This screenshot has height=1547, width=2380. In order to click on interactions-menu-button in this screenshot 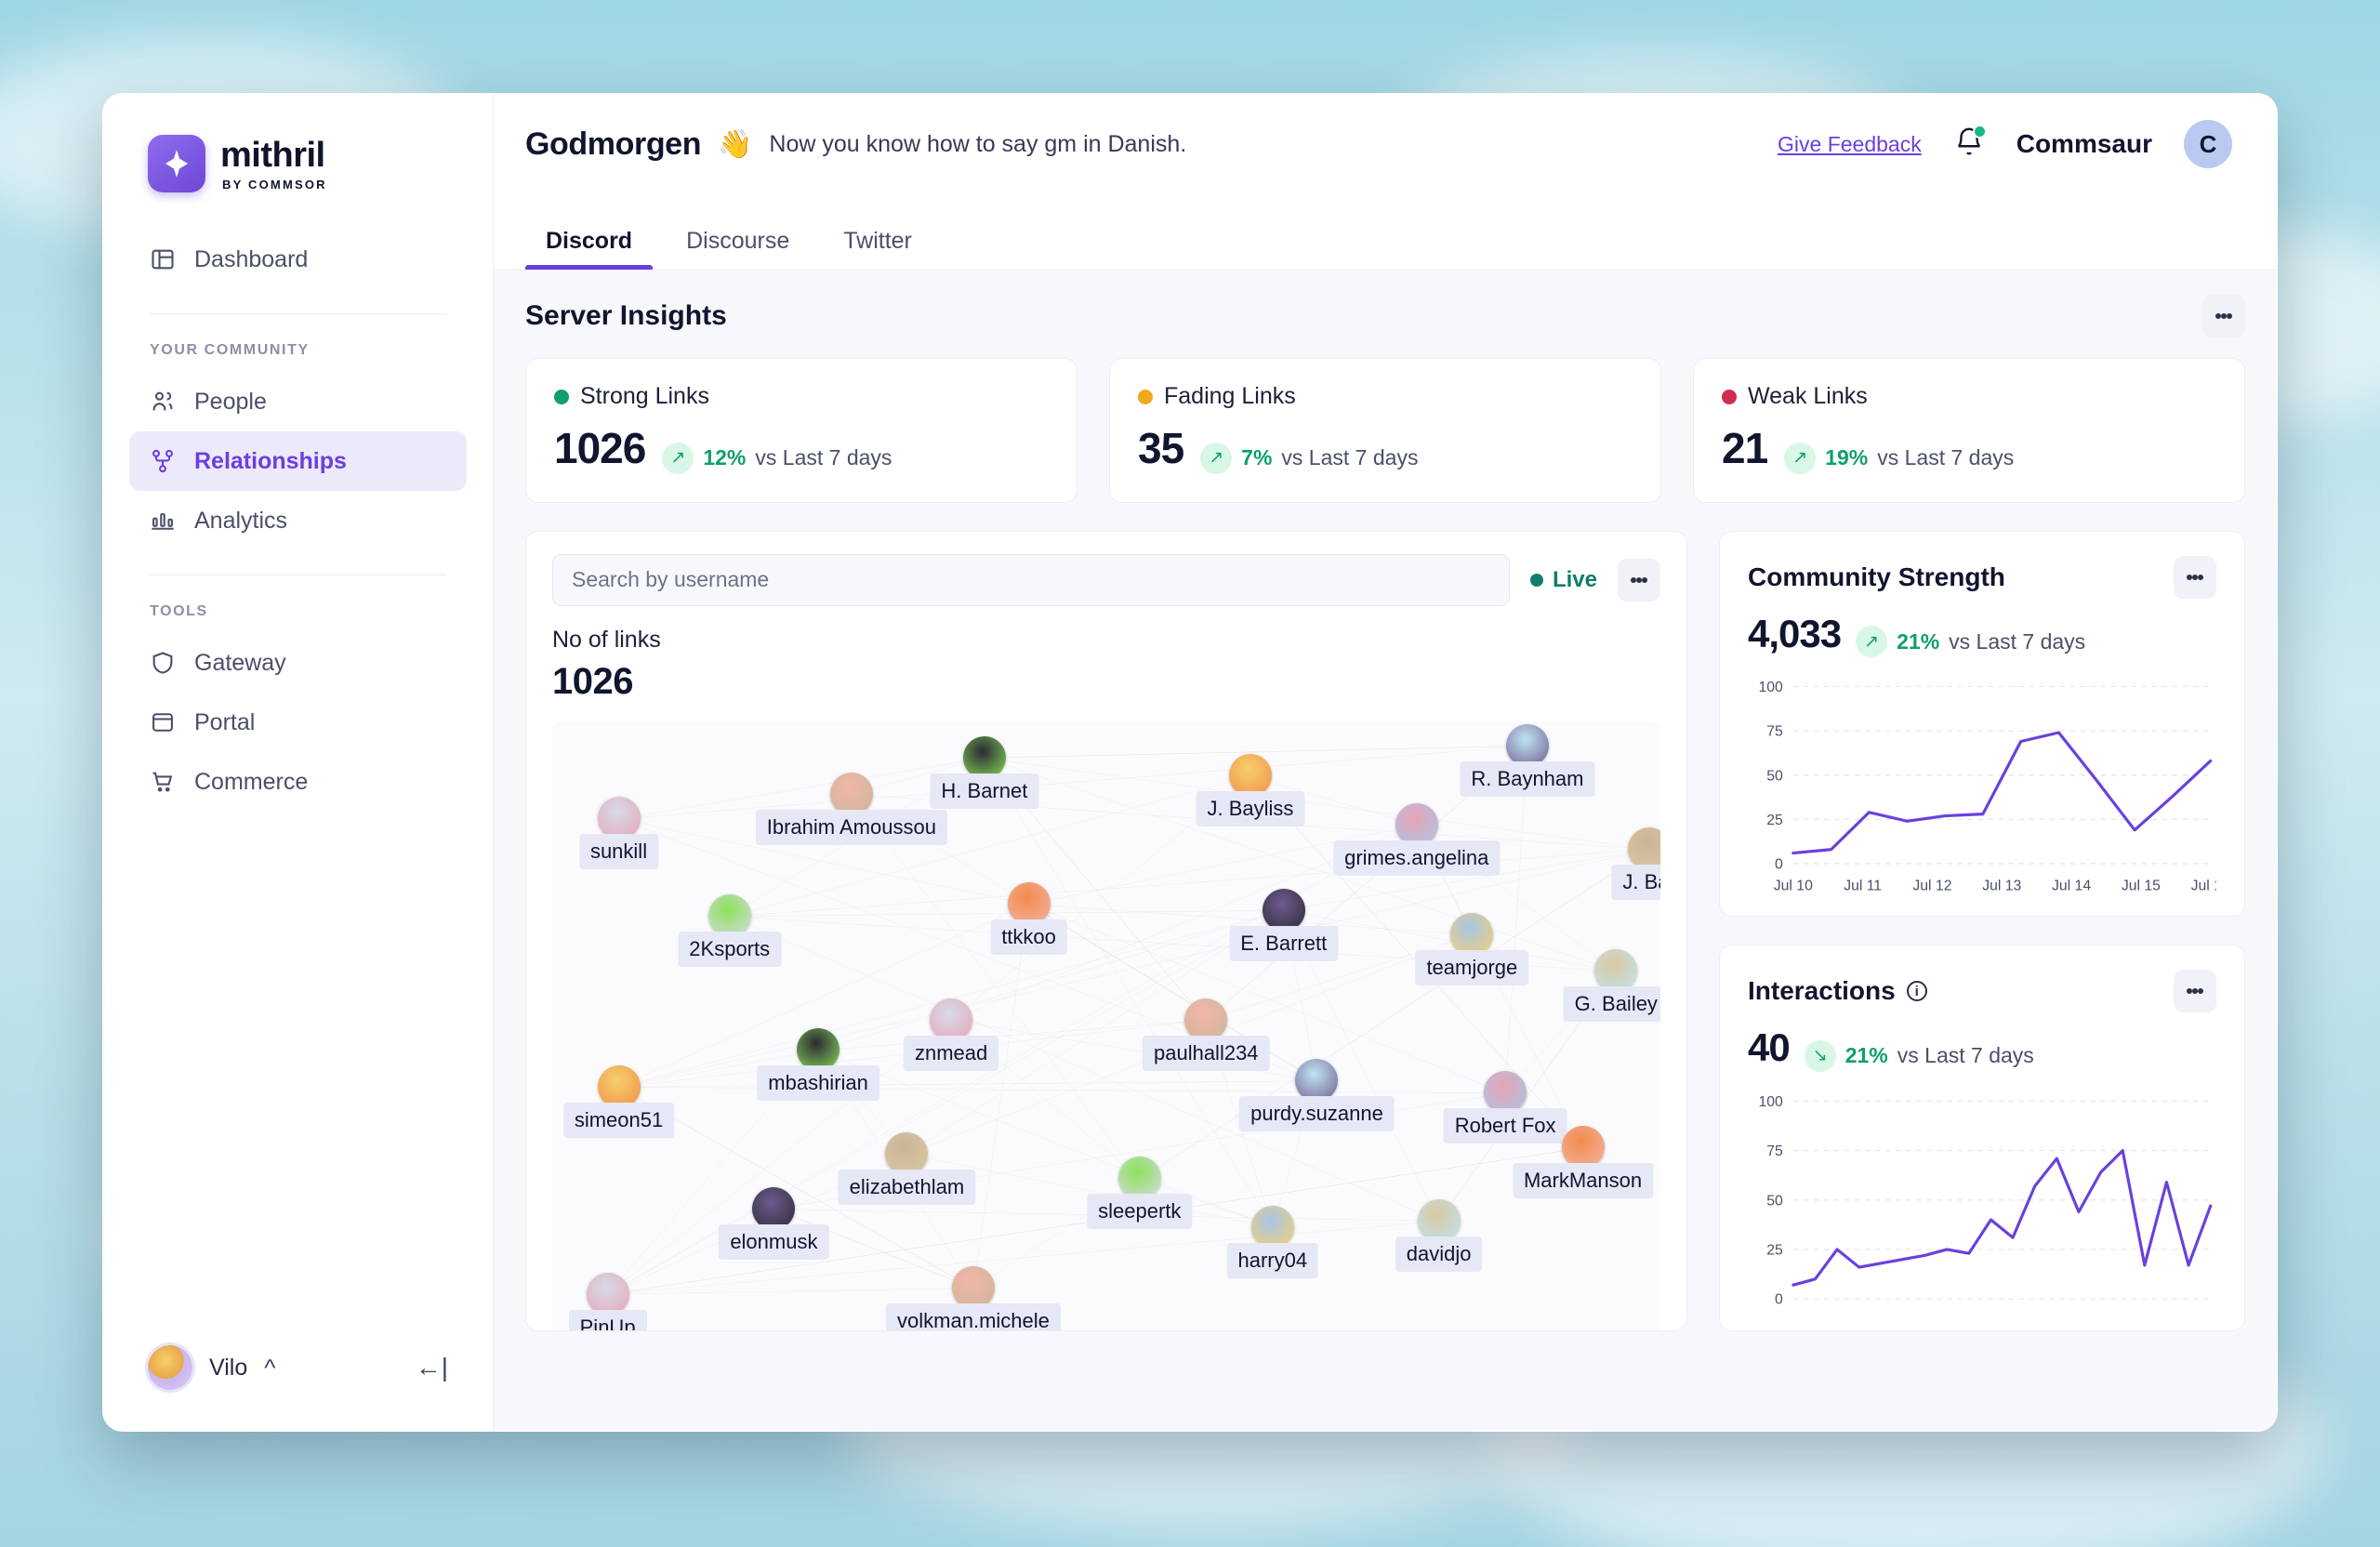, I will do `click(2195, 991)`.